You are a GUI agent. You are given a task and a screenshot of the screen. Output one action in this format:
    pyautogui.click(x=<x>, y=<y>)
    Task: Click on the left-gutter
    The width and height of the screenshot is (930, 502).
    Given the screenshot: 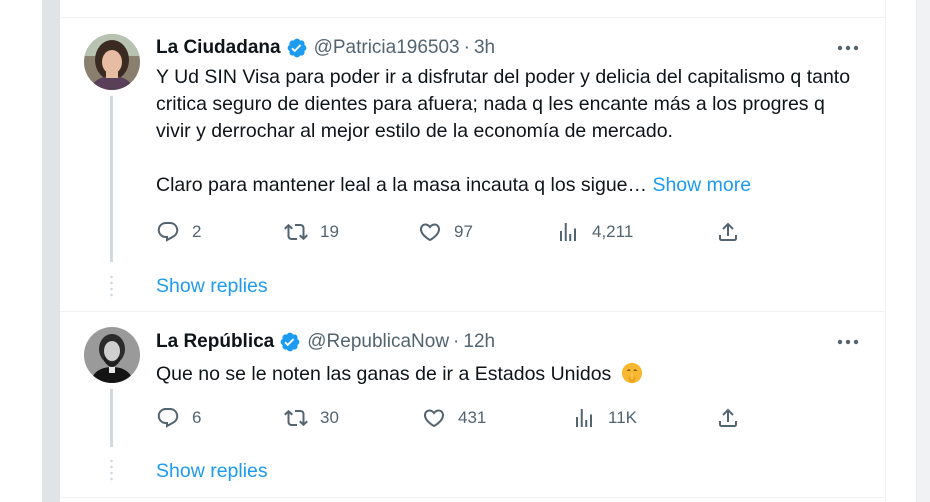 What is the action you would take?
    pyautogui.click(x=21, y=251)
    